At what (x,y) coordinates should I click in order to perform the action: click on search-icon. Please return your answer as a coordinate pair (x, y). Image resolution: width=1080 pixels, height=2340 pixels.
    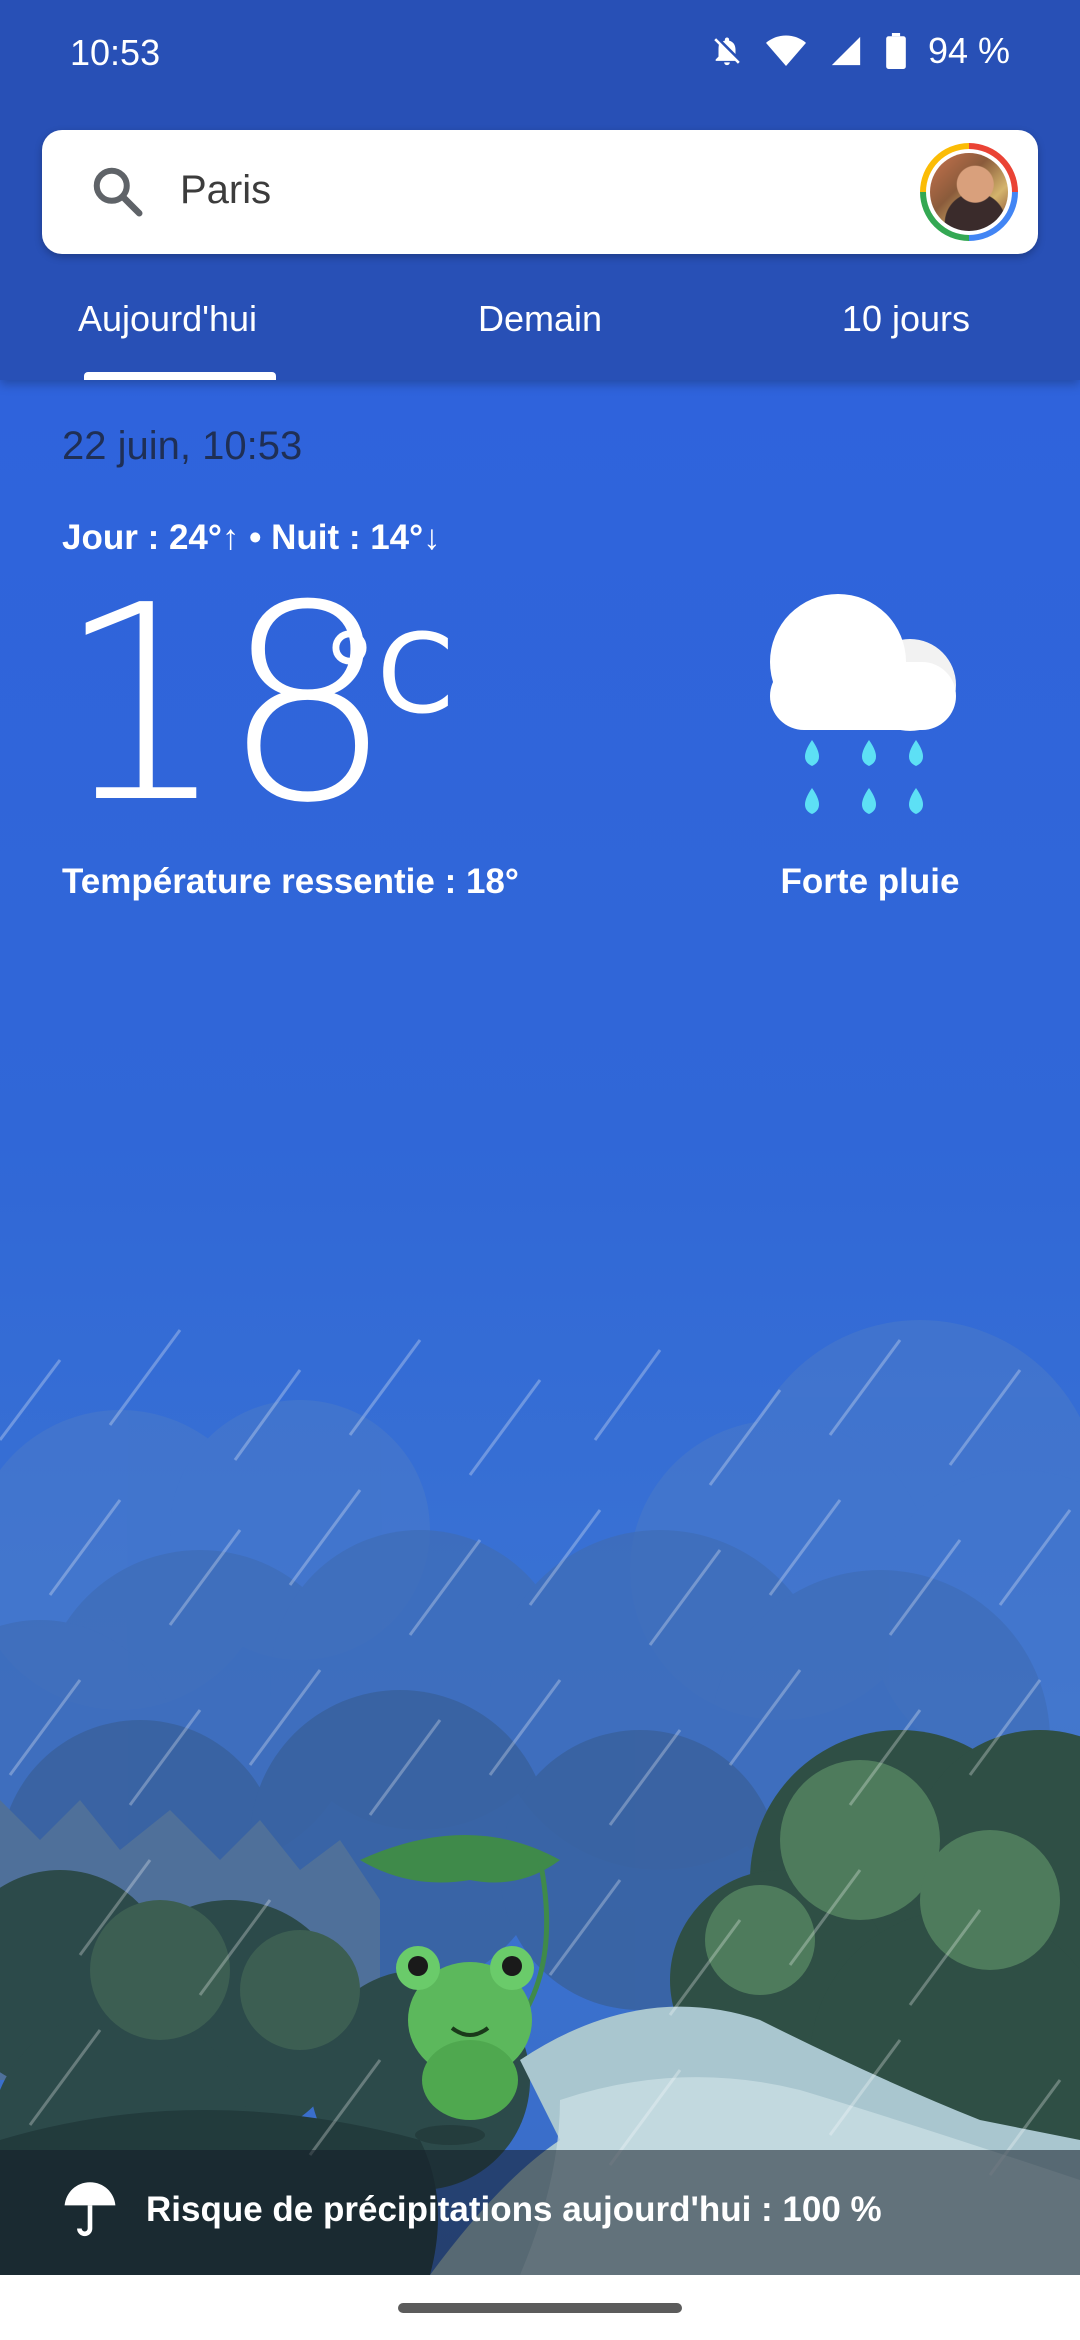
    Looking at the image, I should click on (118, 192).